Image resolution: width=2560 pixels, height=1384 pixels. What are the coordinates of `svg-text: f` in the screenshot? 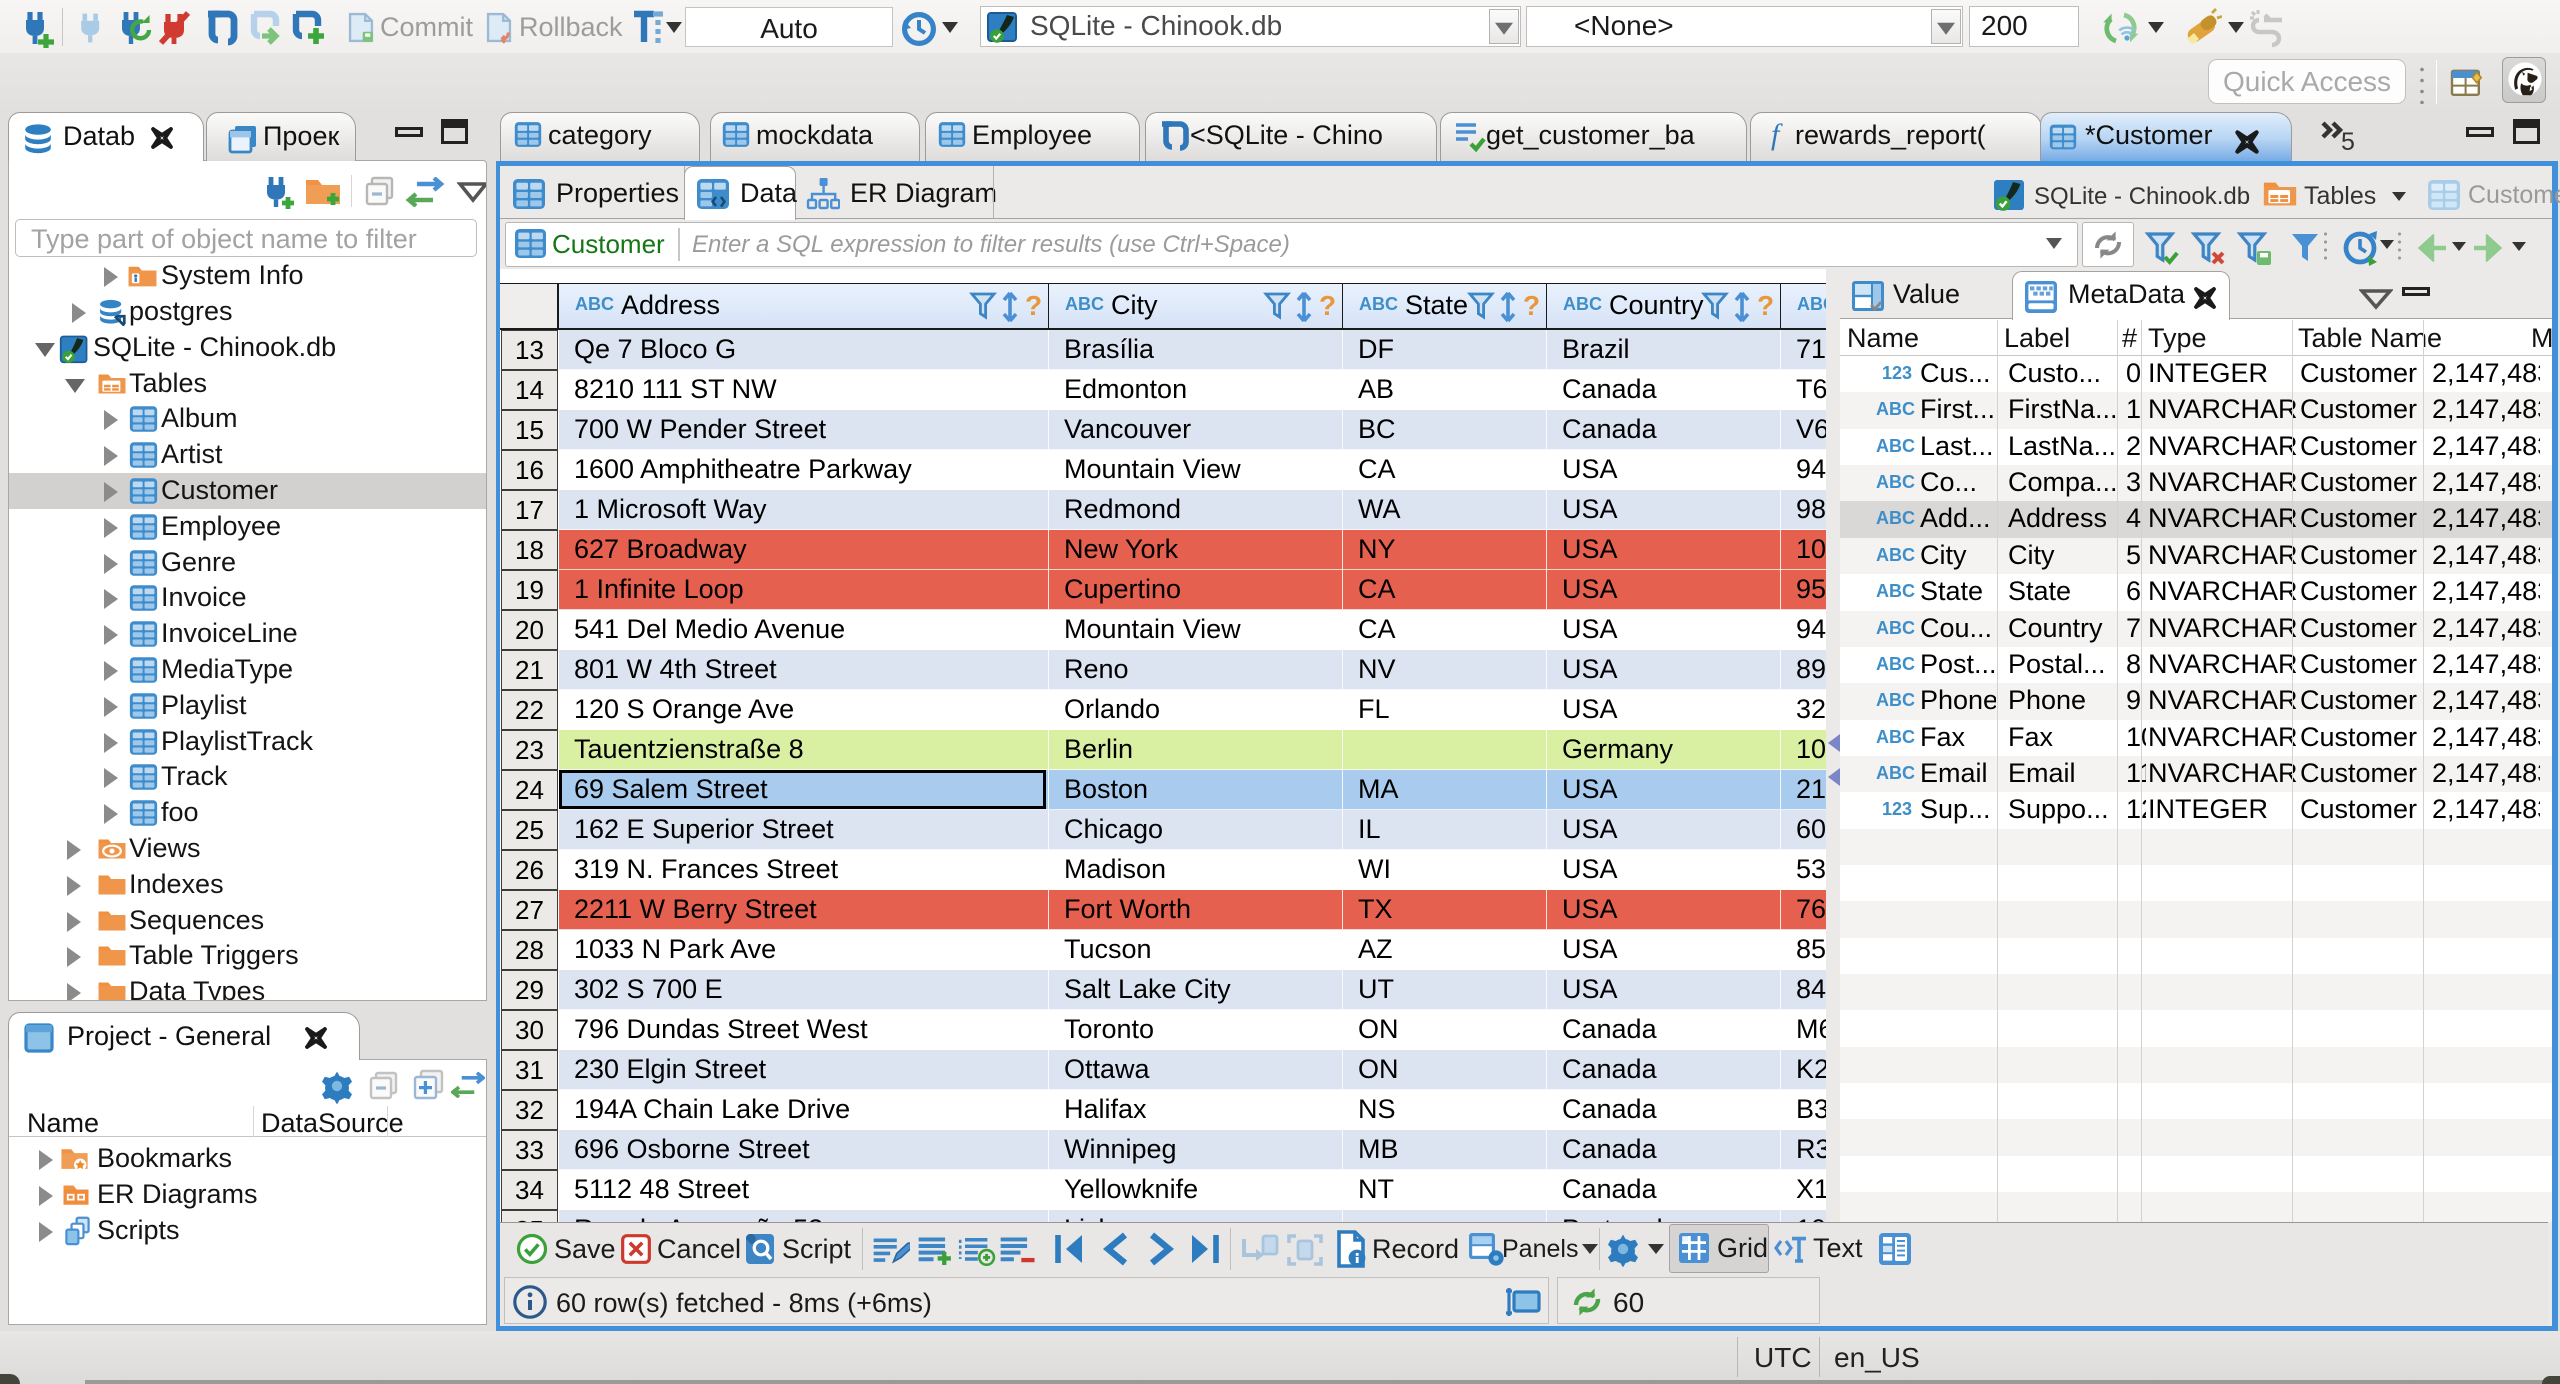 It's located at (1777, 134).